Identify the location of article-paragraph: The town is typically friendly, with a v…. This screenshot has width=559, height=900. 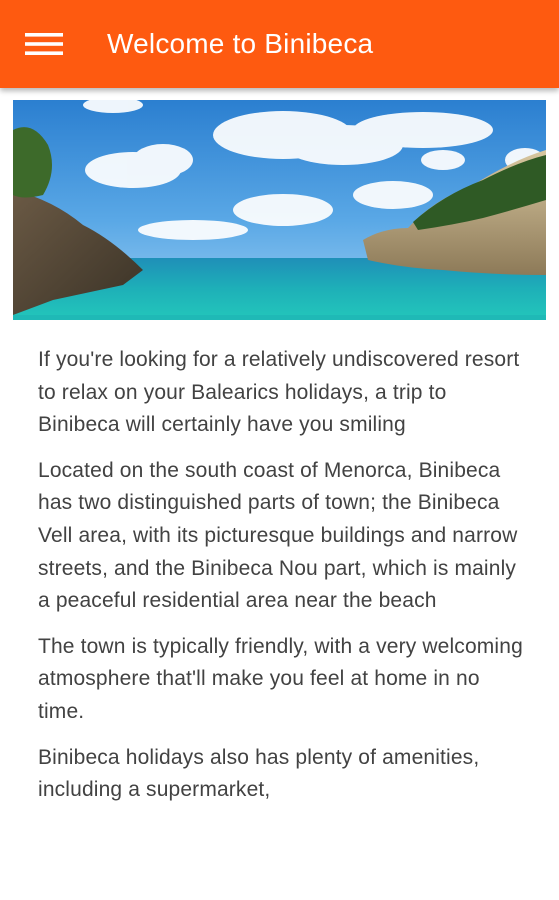
(280, 678).